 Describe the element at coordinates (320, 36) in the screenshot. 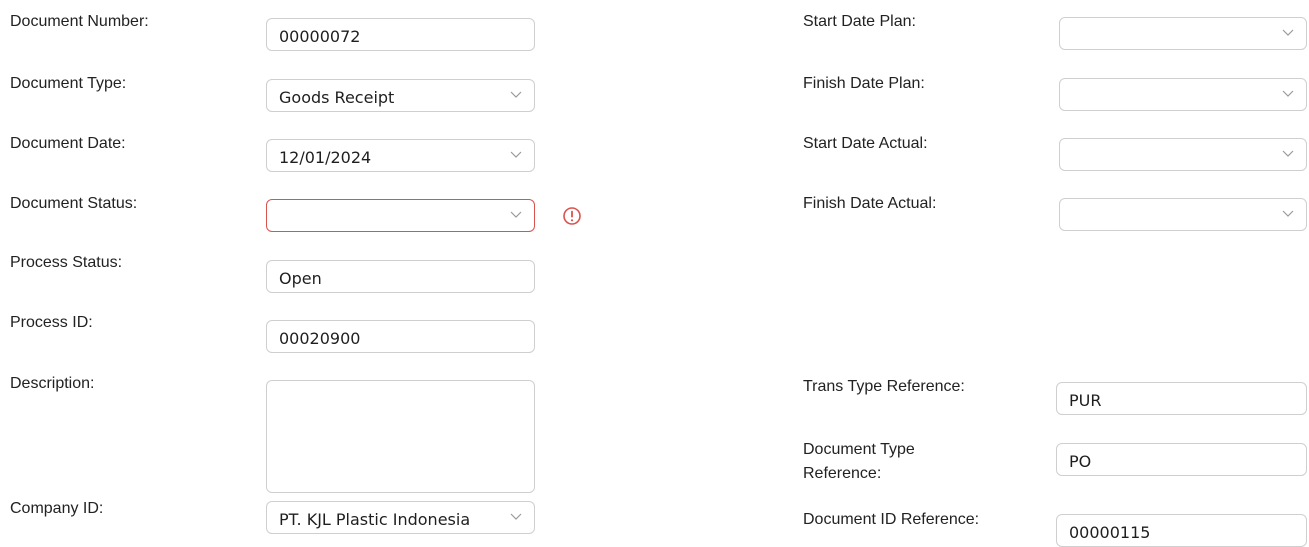

I see `document-number-value: 00000072` at that location.